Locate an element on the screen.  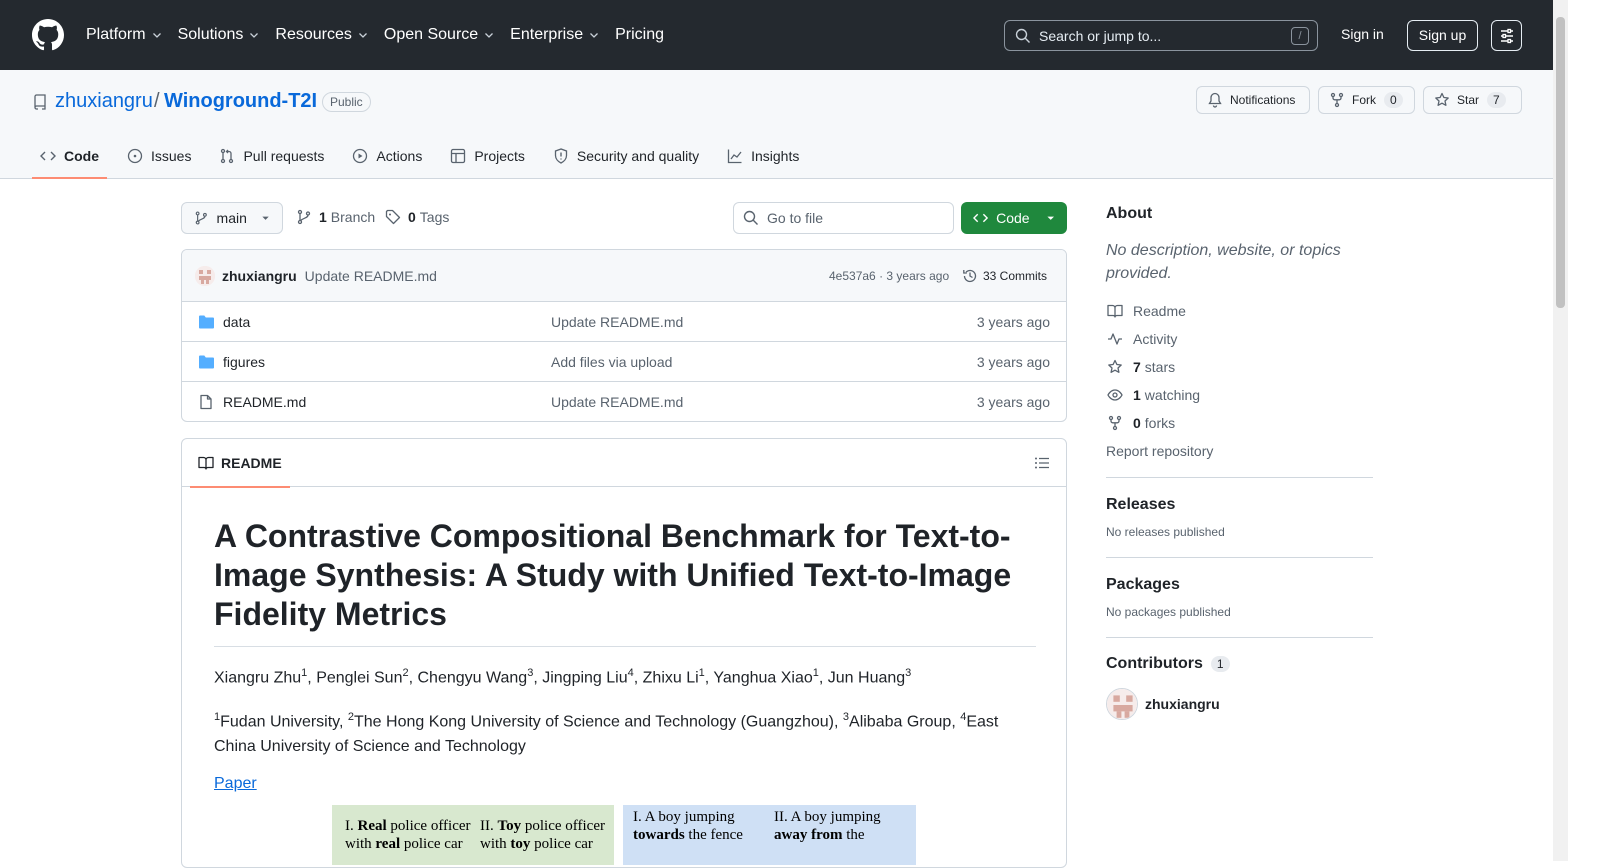
nav-resources: Resources is located at coordinates (321, 35).